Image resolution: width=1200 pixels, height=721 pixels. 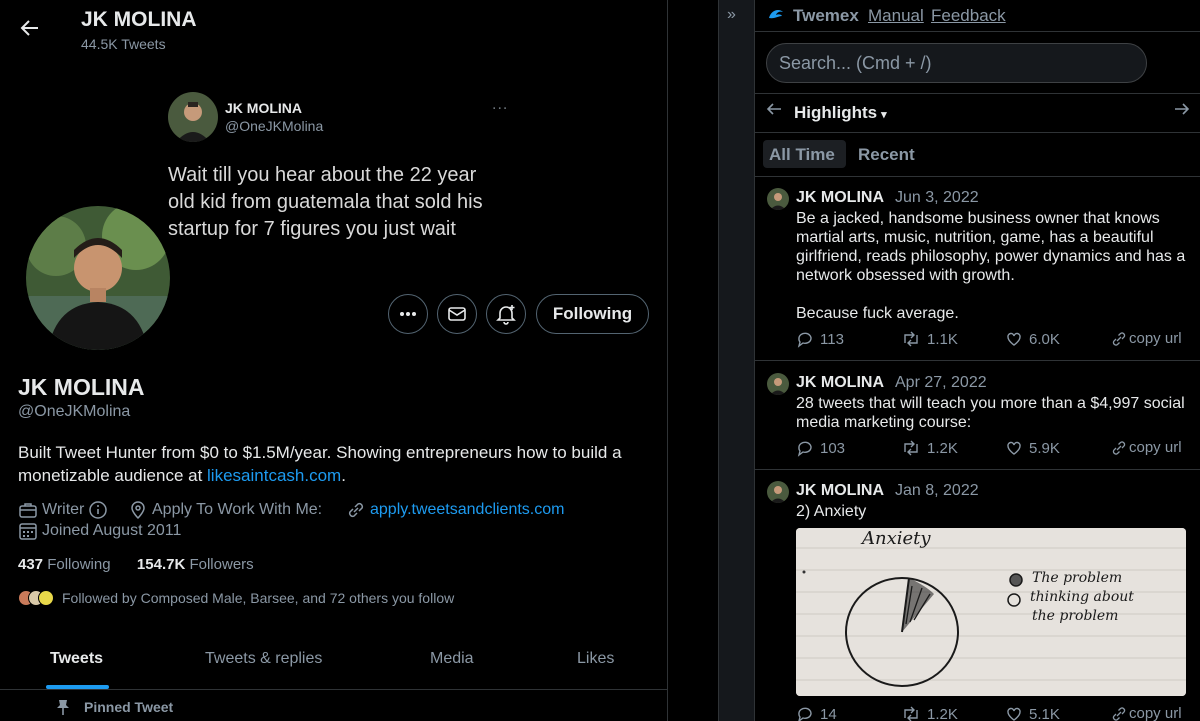 I want to click on like-action: 5.9K, so click(x=1032, y=448).